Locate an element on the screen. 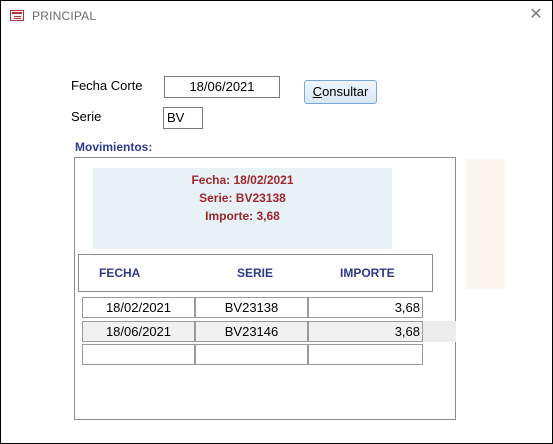 The height and width of the screenshot is (444, 553). cell-fecha is located at coordinates (138, 354).